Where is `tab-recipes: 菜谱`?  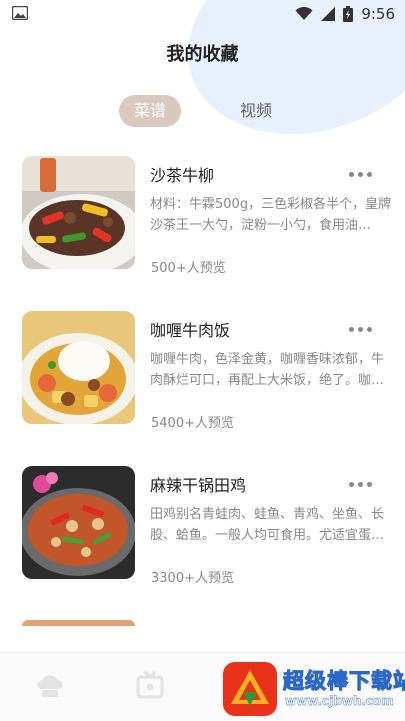 tab-recipes: 菜谱 is located at coordinates (150, 111).